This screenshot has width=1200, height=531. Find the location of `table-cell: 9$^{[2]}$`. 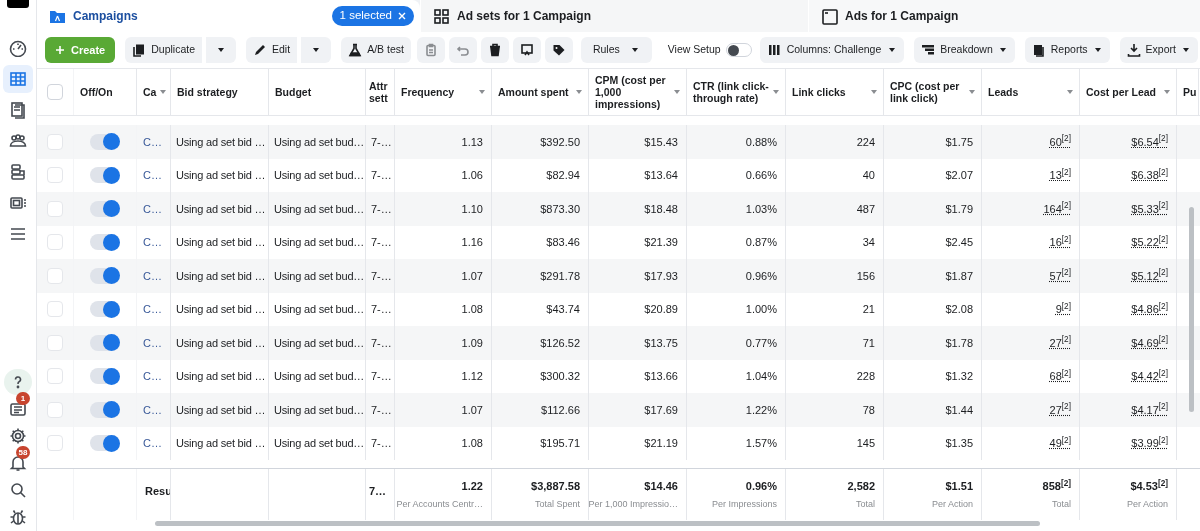

table-cell: 9$^{[2]}$ is located at coordinates (1063, 309).